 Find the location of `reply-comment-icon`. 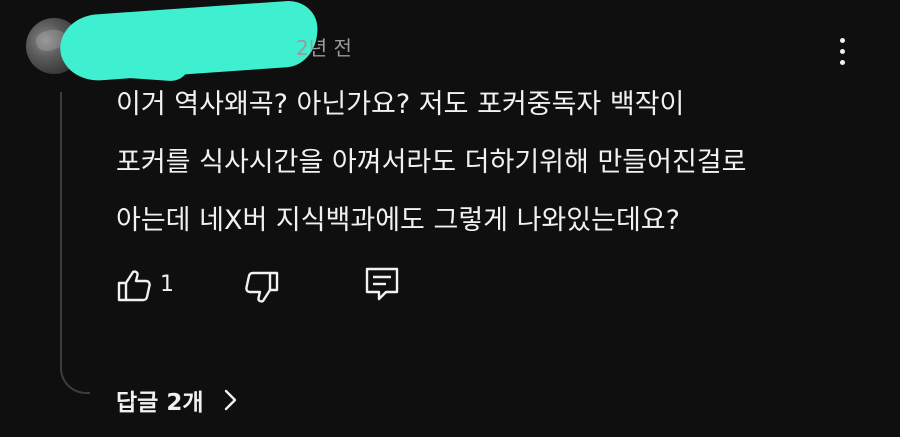

reply-comment-icon is located at coordinates (382, 284).